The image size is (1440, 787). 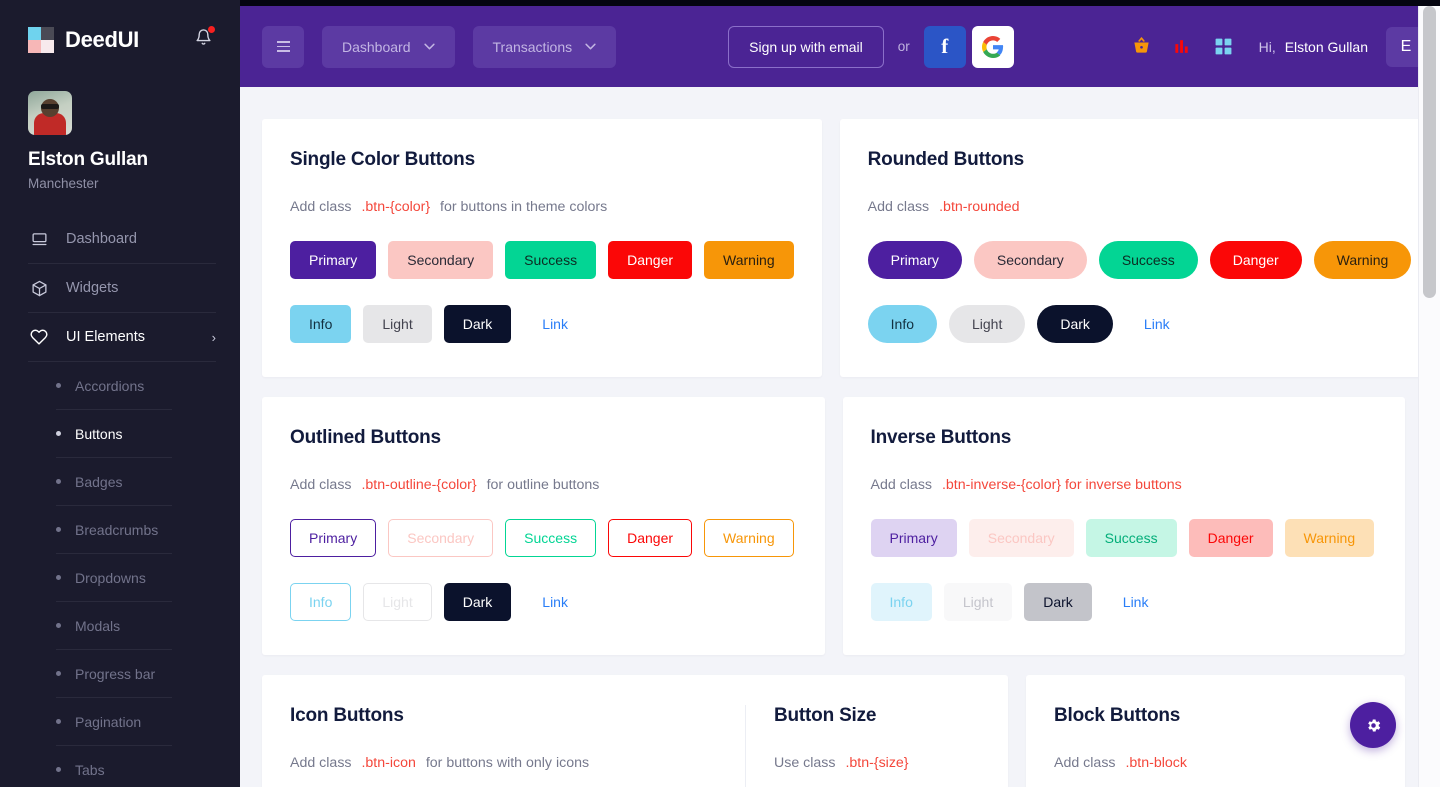 I want to click on sidebar-subitem-label: Badges, so click(x=99, y=481).